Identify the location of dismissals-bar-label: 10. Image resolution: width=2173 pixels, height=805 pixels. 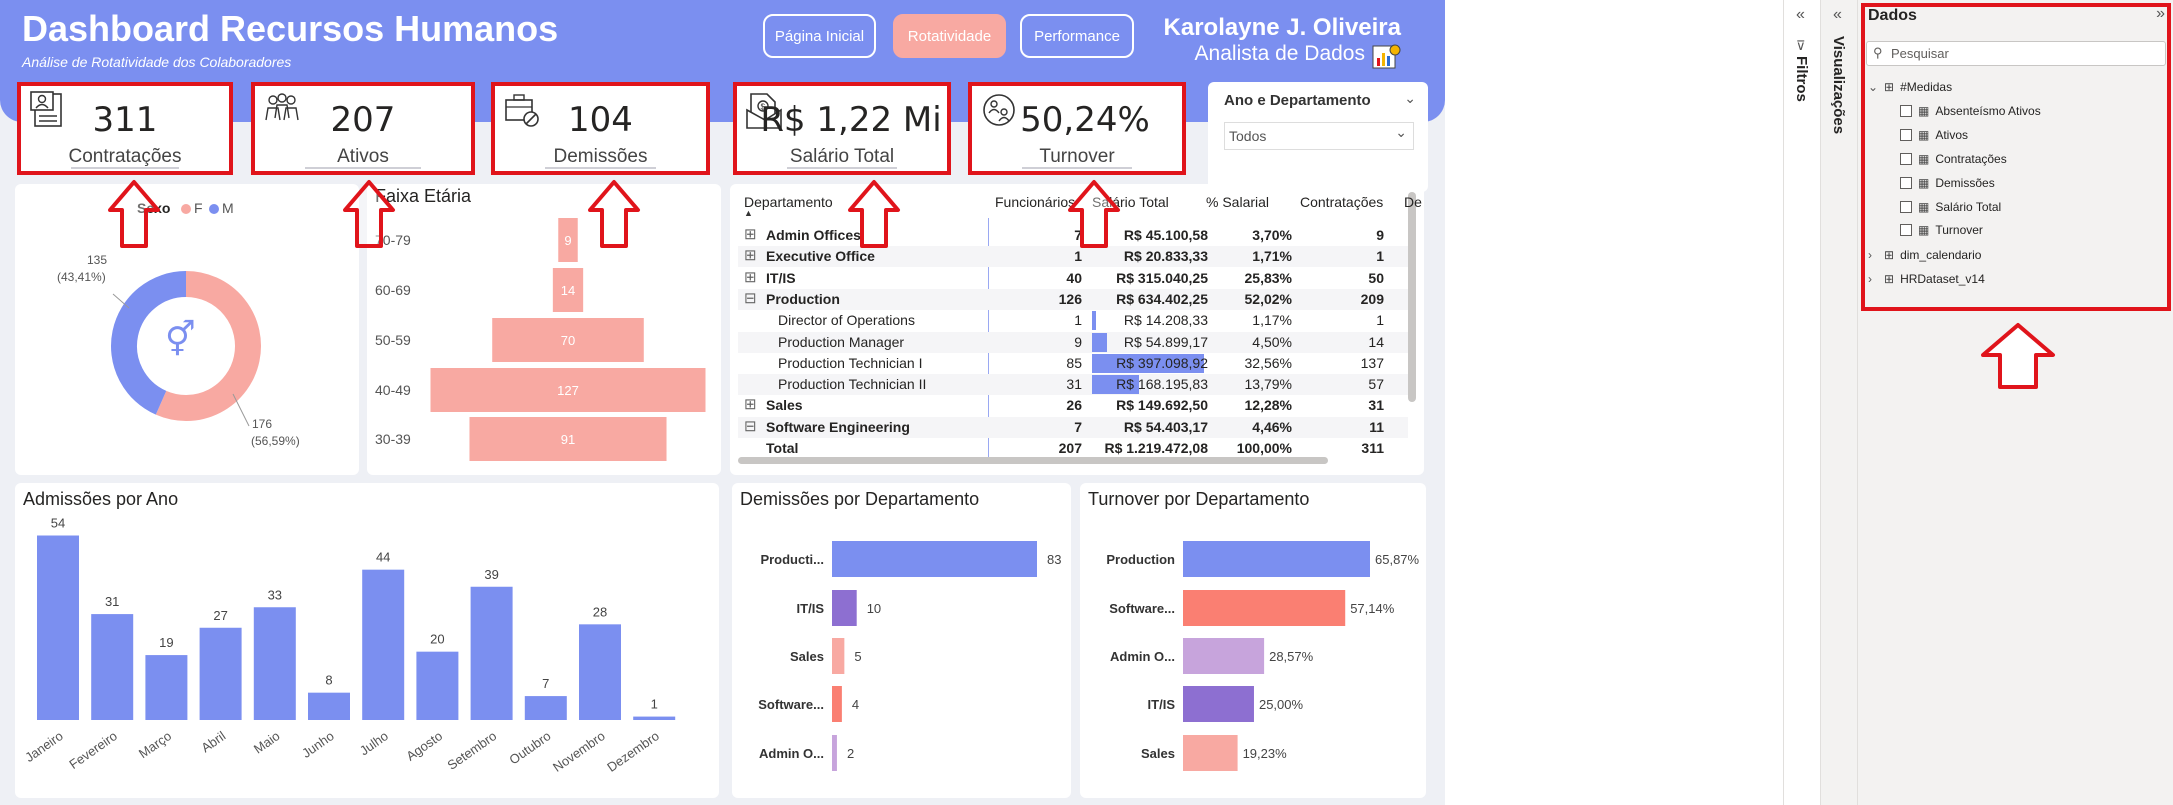
(874, 608).